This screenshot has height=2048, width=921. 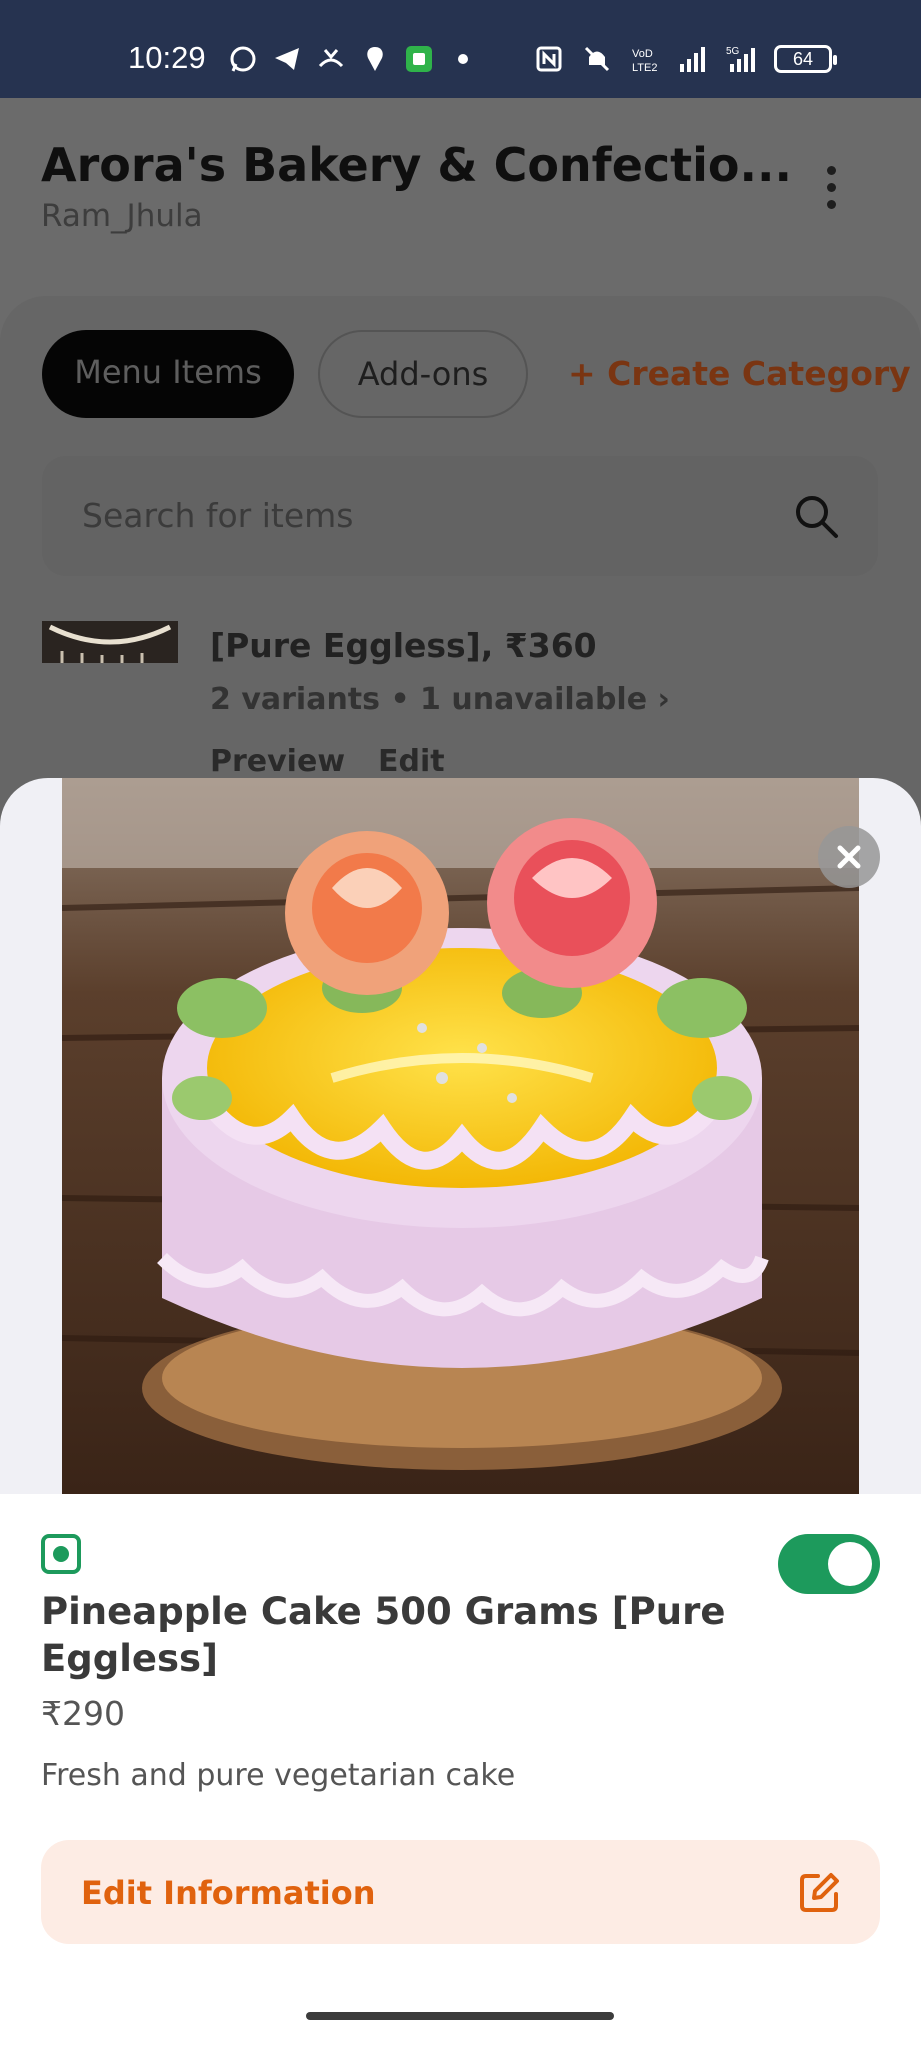 I want to click on item-variants-label: 2 variants • 1 unavailable, so click(x=429, y=699).